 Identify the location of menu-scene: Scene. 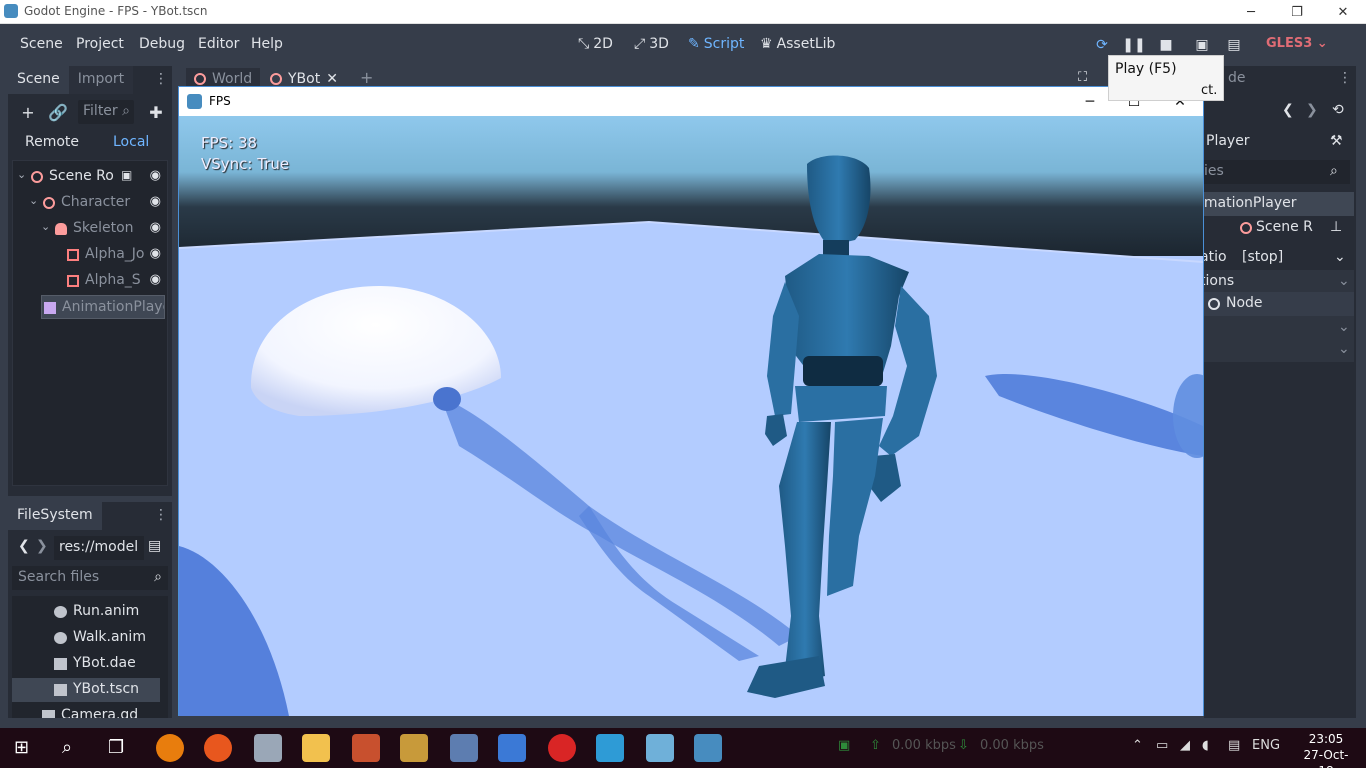
(41, 44).